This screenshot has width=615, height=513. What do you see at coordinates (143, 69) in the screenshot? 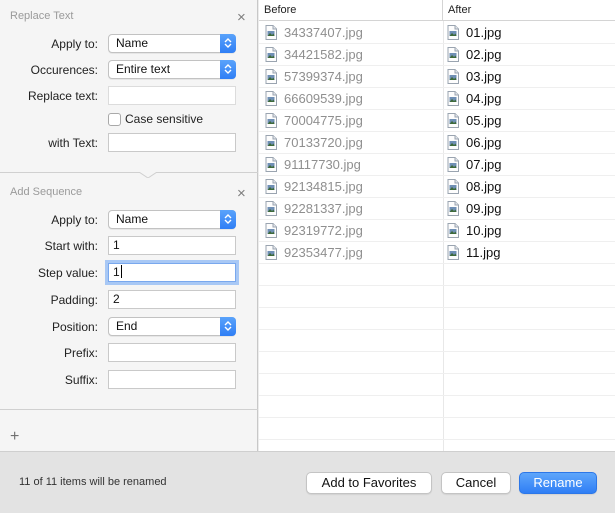
I see `occurrences-value: Entire text` at bounding box center [143, 69].